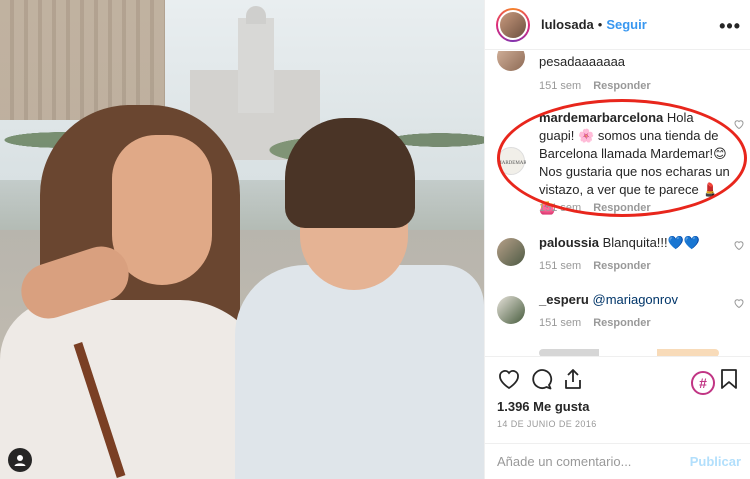 The width and height of the screenshot is (750, 479). I want to click on hashtag-icon: #, so click(703, 383).